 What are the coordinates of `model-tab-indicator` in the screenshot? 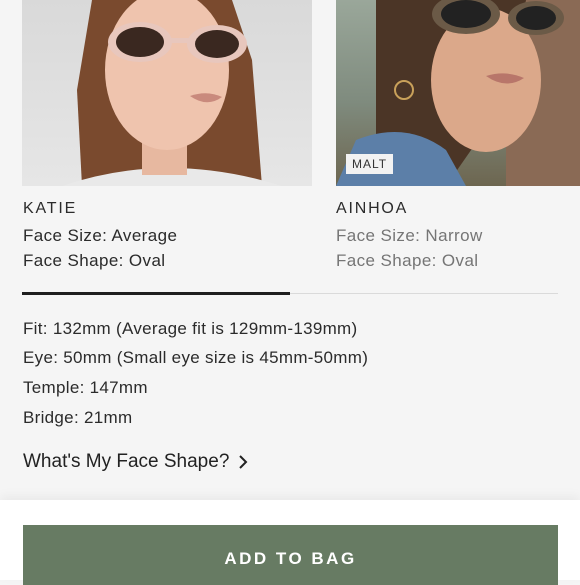 It's located at (156, 293).